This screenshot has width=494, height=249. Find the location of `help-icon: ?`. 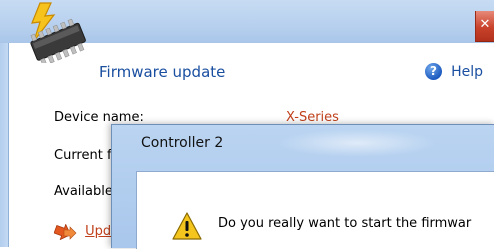

help-icon: ? is located at coordinates (433, 71).